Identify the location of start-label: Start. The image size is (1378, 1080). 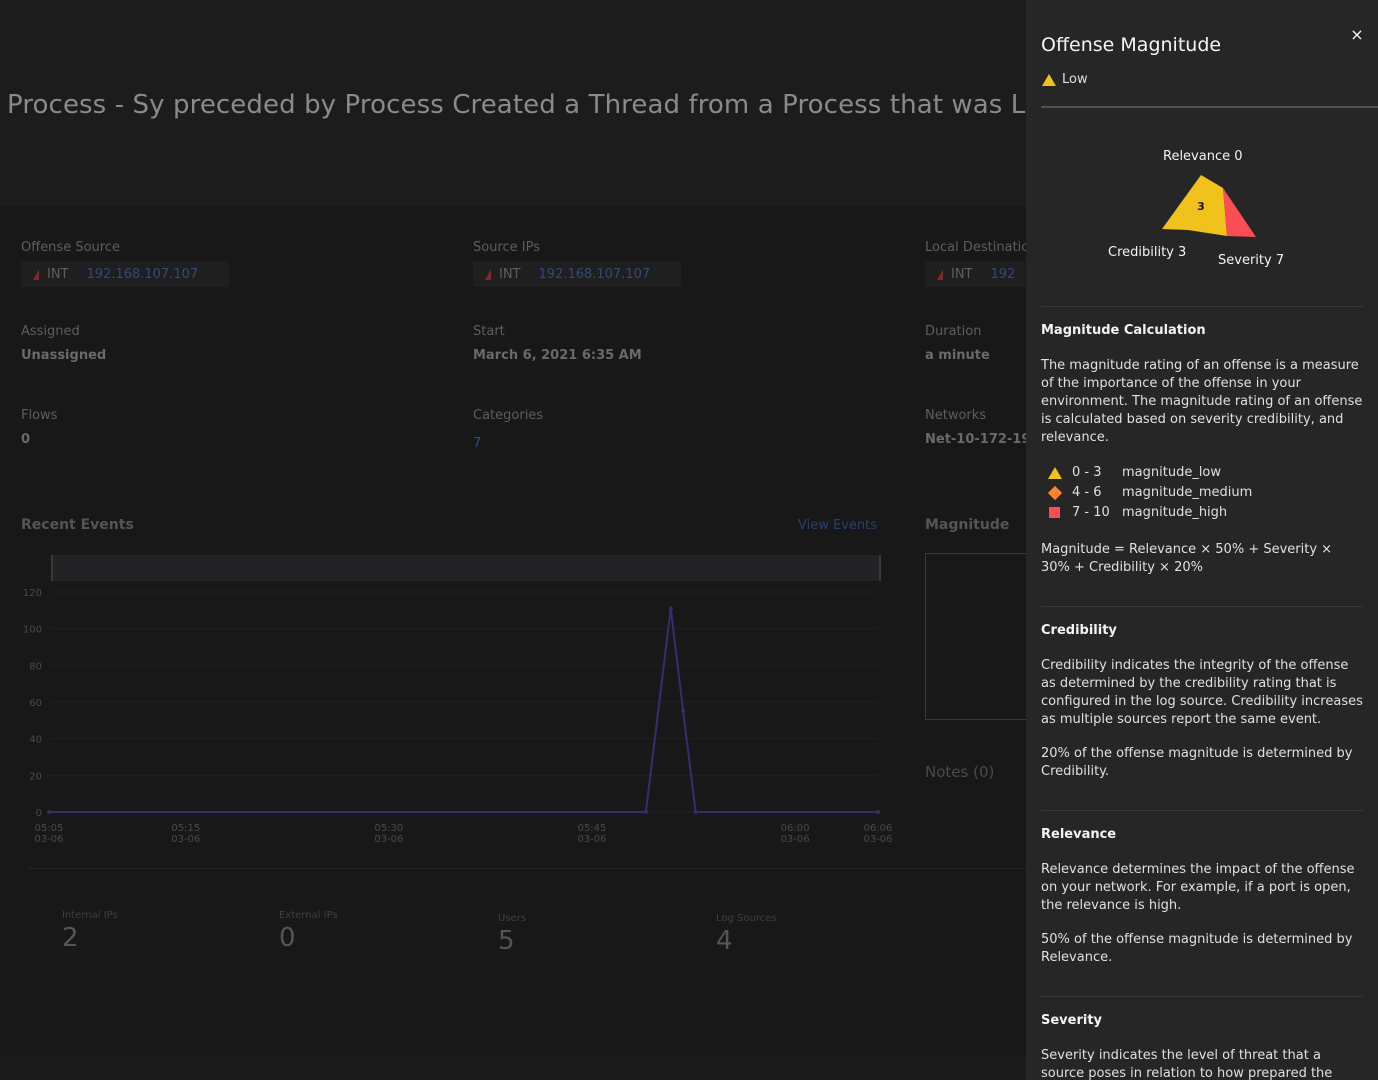
(489, 331).